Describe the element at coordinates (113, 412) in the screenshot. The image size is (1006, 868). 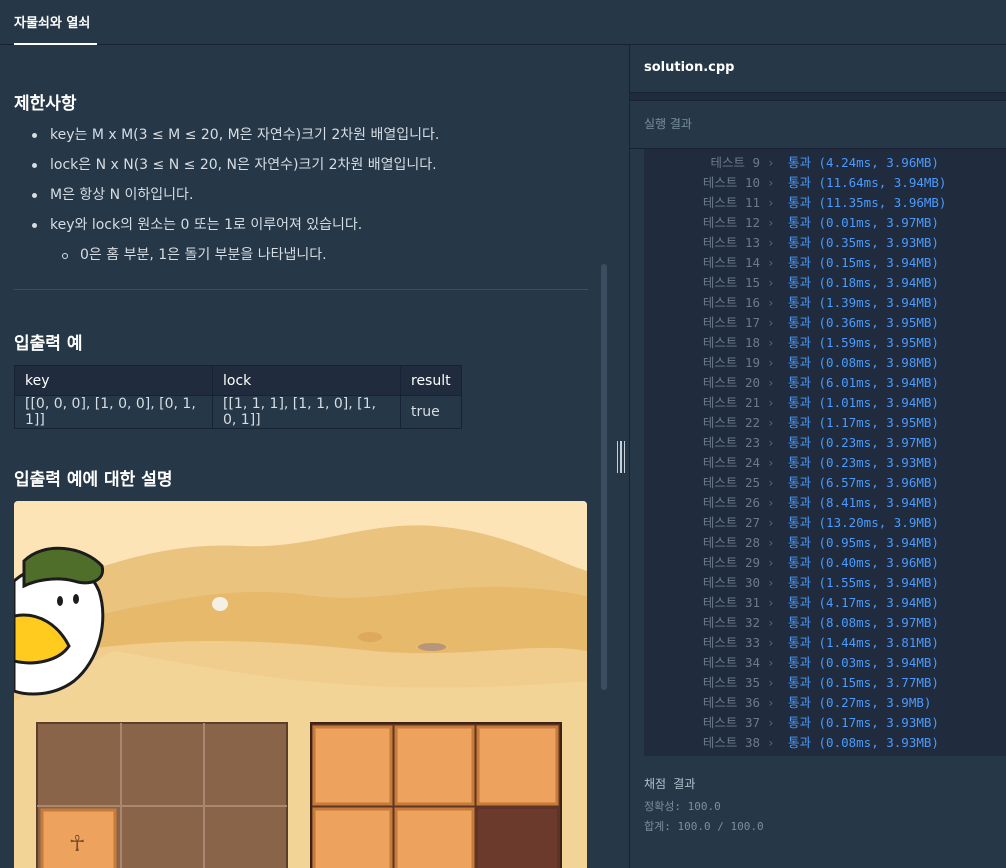
I see `cell-key: [[0, 0, 0], [1, 0, 0], [0, 1, 1]]` at that location.